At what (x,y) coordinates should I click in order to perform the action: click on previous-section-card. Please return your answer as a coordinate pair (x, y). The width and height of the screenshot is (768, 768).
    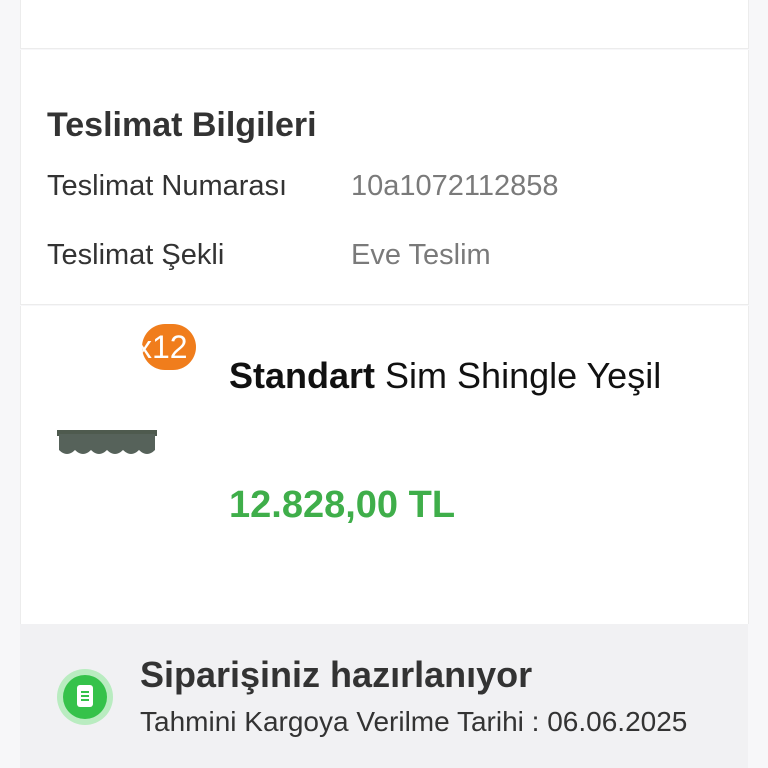
    Looking at the image, I should click on (384, 24).